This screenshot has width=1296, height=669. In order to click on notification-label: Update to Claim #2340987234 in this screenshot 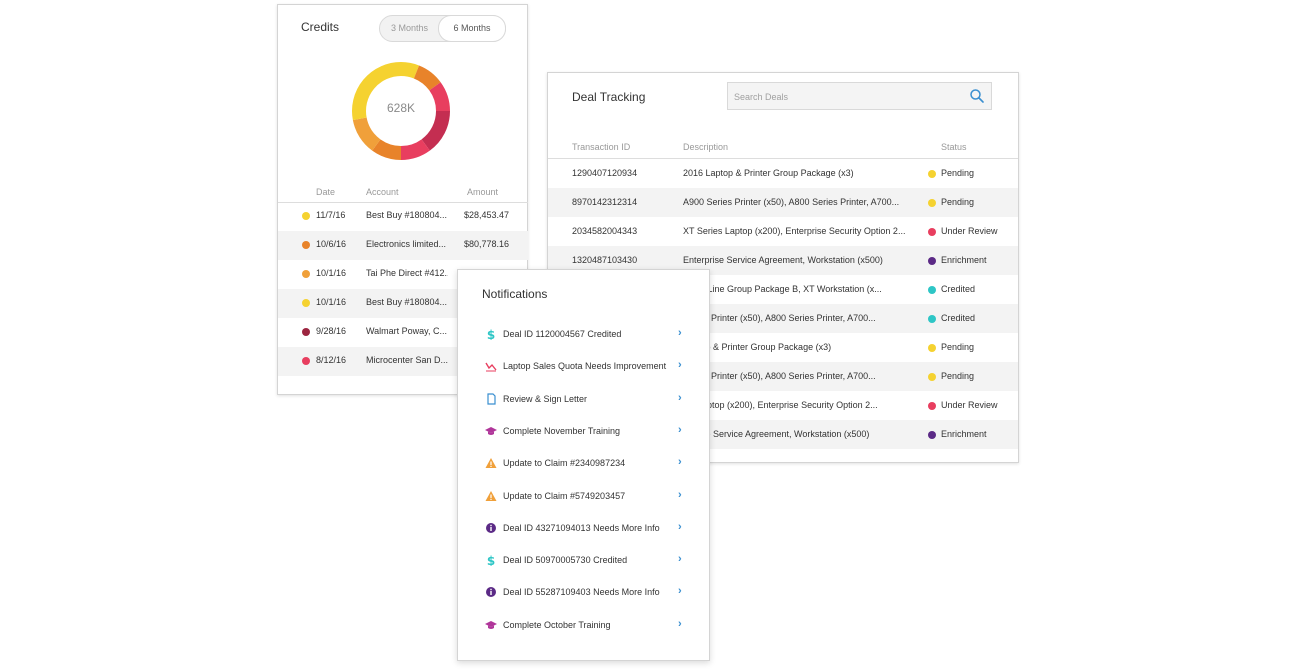, I will do `click(564, 463)`.